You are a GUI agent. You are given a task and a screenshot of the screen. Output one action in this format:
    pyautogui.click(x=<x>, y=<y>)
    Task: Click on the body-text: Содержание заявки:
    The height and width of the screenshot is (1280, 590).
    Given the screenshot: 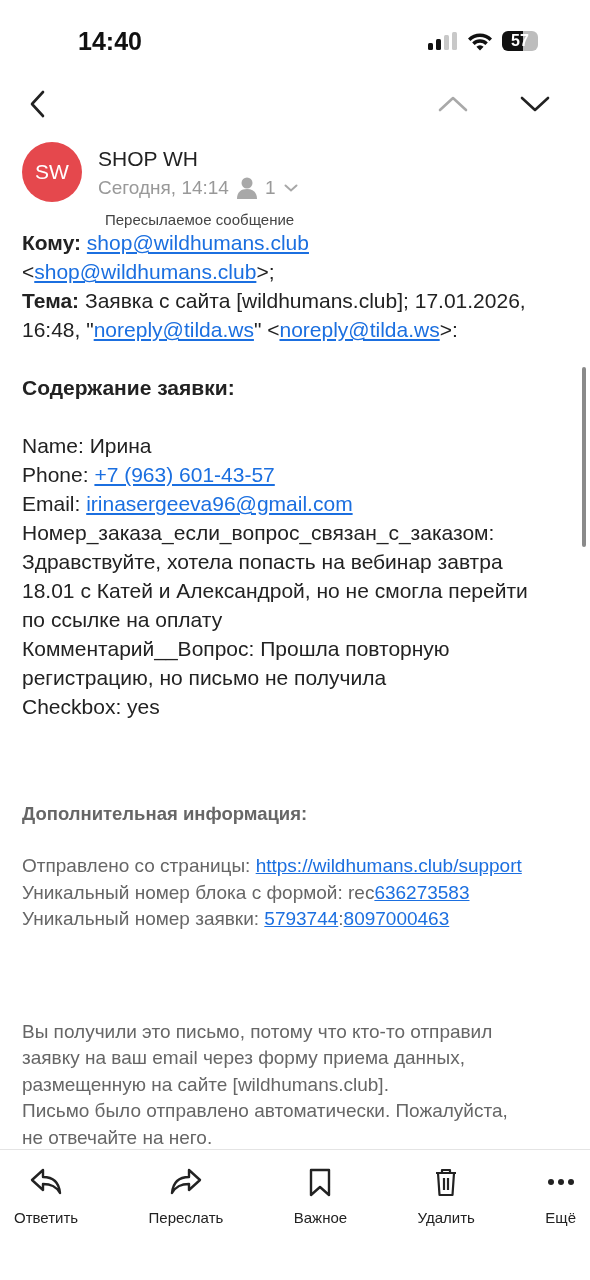 What is the action you would take?
    pyautogui.click(x=129, y=388)
    